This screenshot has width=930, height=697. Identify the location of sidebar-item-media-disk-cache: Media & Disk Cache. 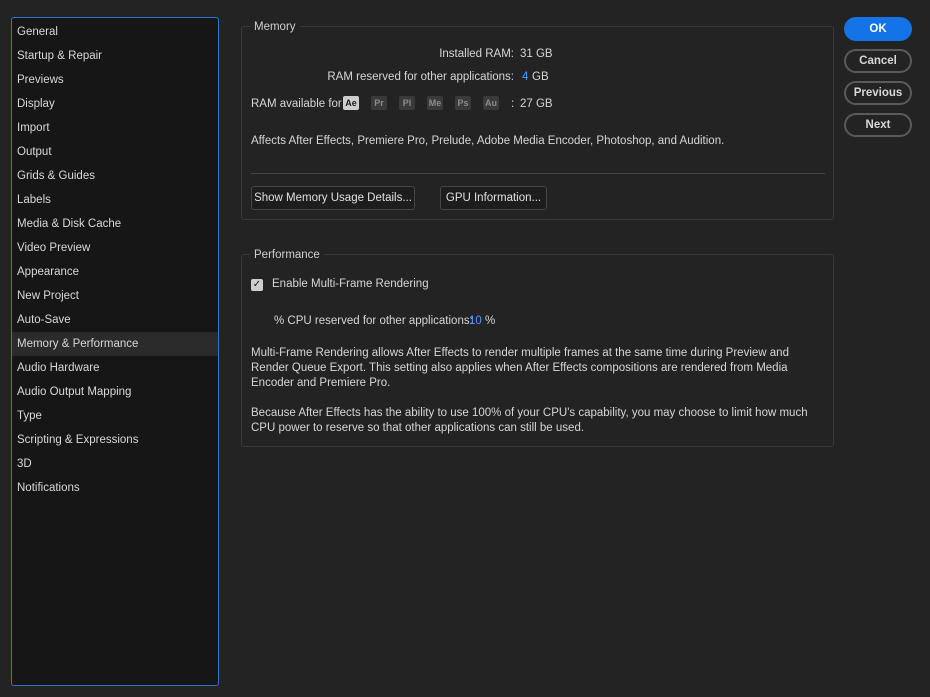
(115, 224).